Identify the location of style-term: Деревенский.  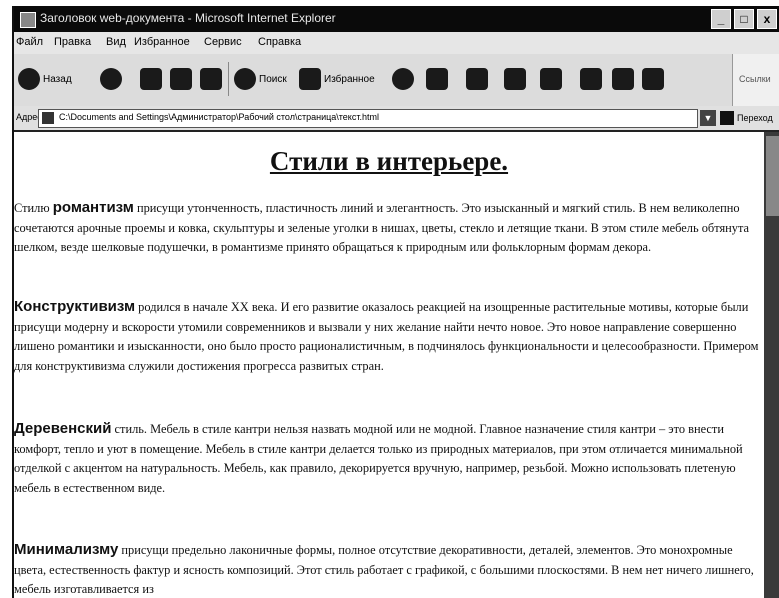
(63, 428).